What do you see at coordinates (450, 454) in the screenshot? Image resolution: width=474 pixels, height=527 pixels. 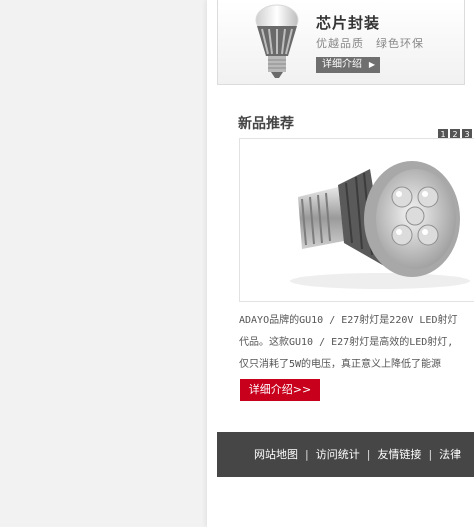 I see `footer-link-legal: 法律` at bounding box center [450, 454].